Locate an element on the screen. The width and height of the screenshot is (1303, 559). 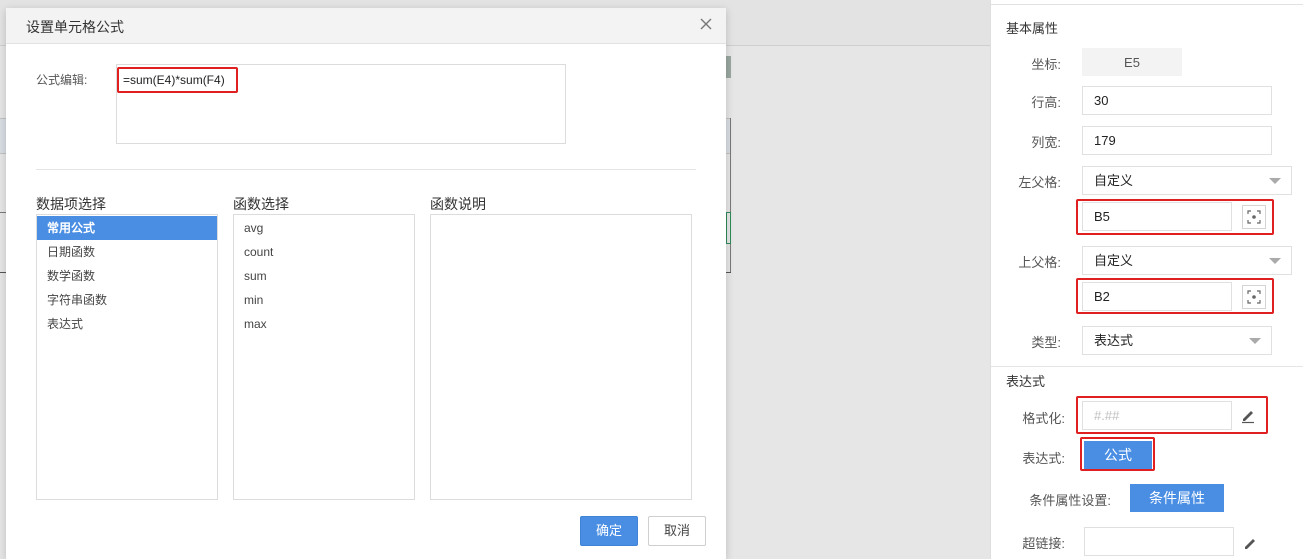
row-height-input: 30 is located at coordinates (1177, 100).